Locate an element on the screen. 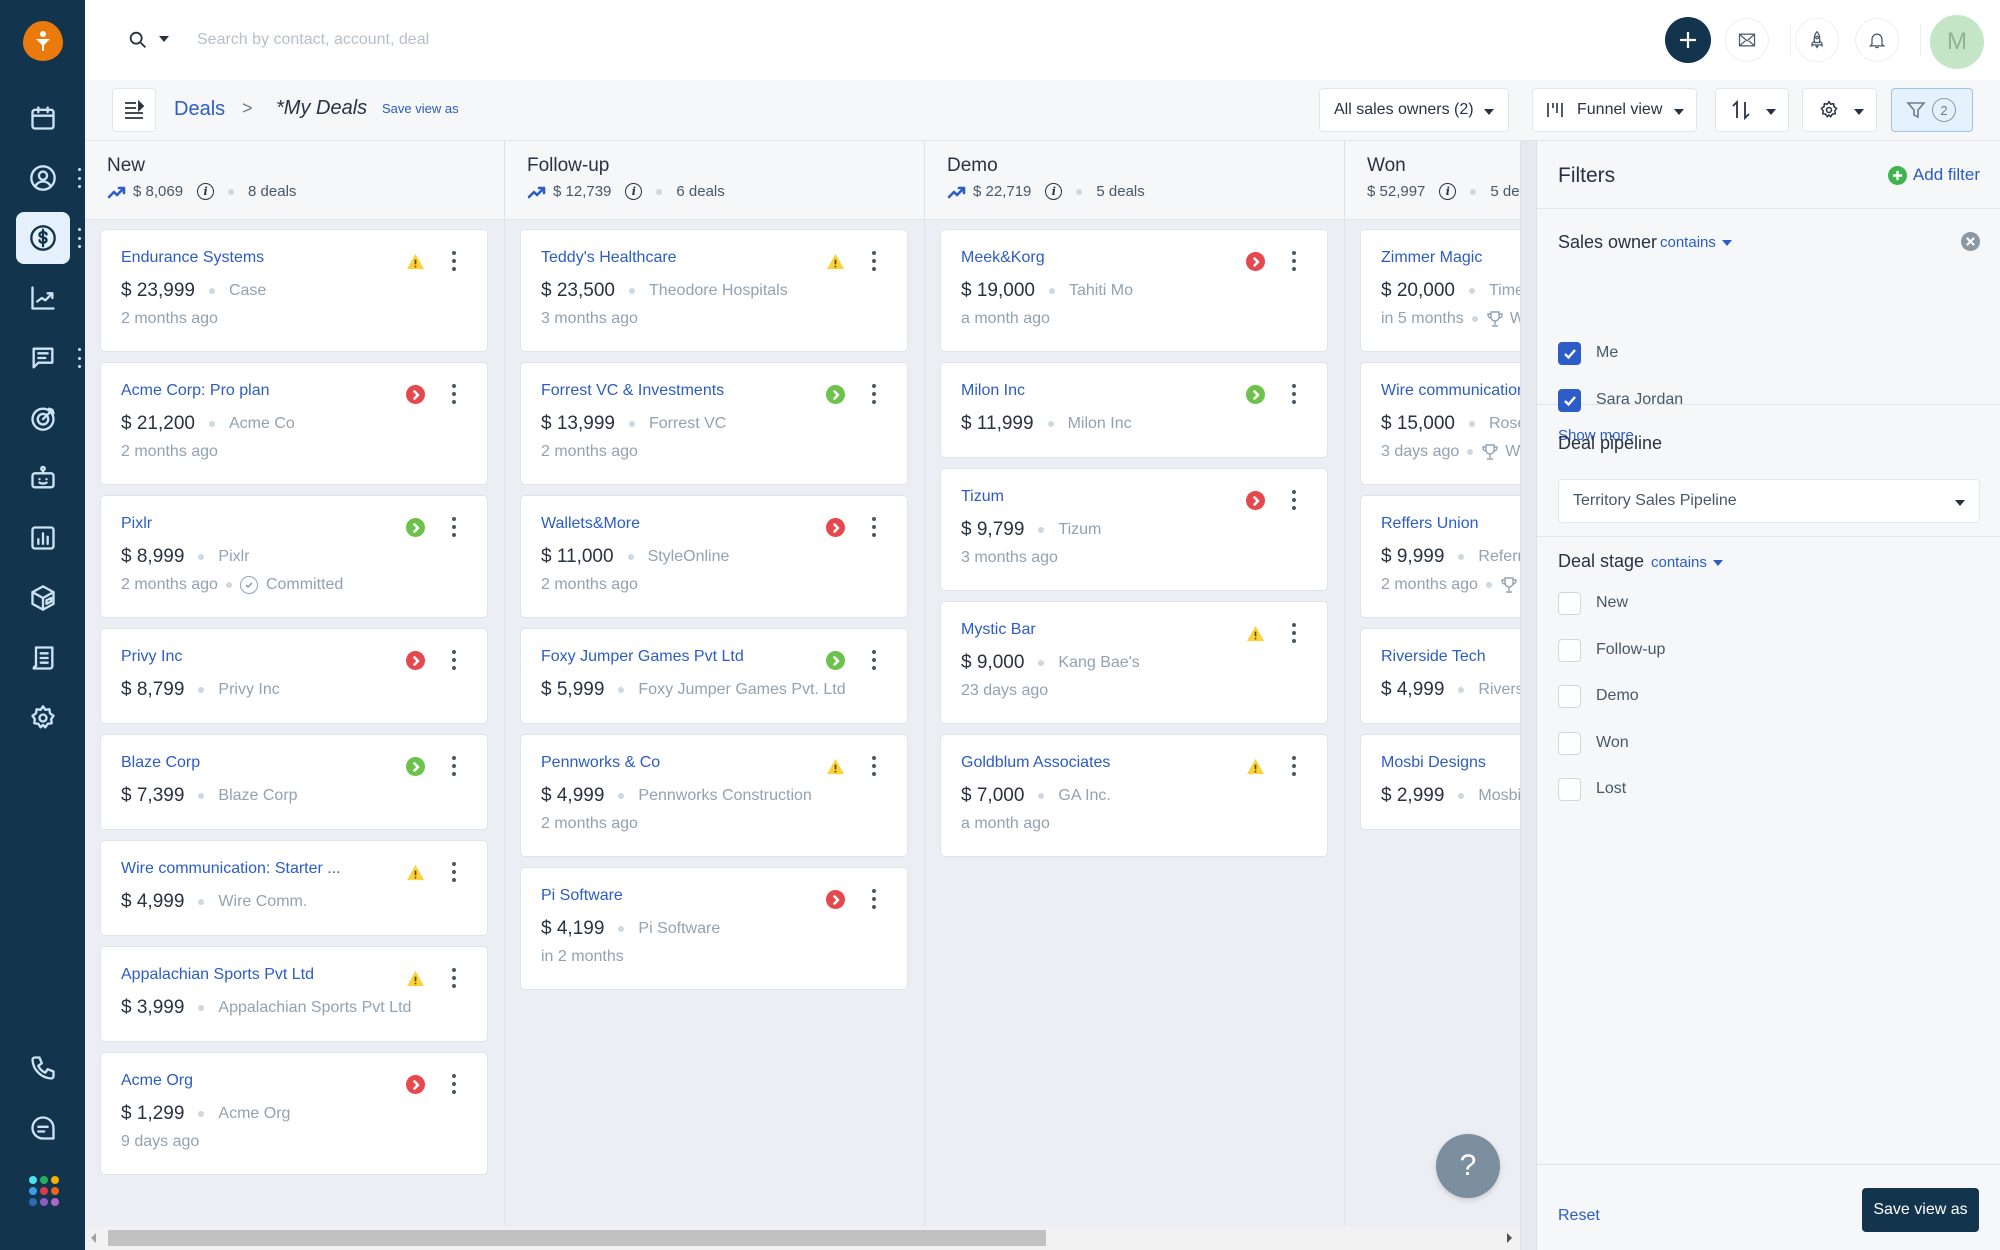 Image resolution: width=2000 pixels, height=1250 pixels. info-icon: i is located at coordinates (634, 191).